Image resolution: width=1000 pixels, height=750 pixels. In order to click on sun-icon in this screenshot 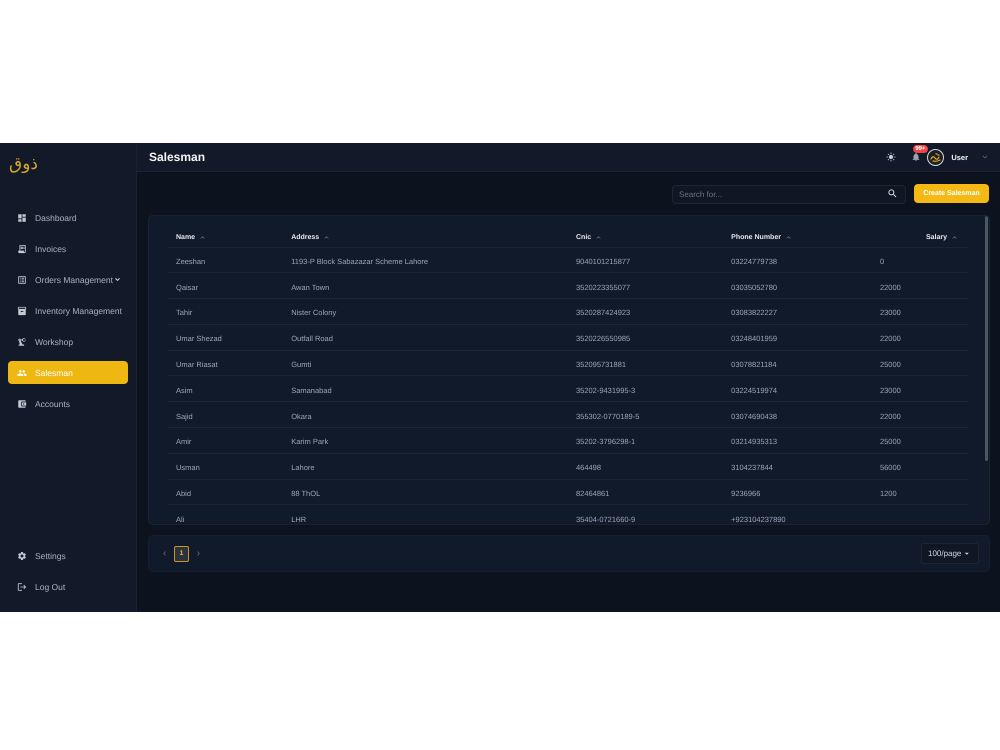, I will do `click(891, 157)`.